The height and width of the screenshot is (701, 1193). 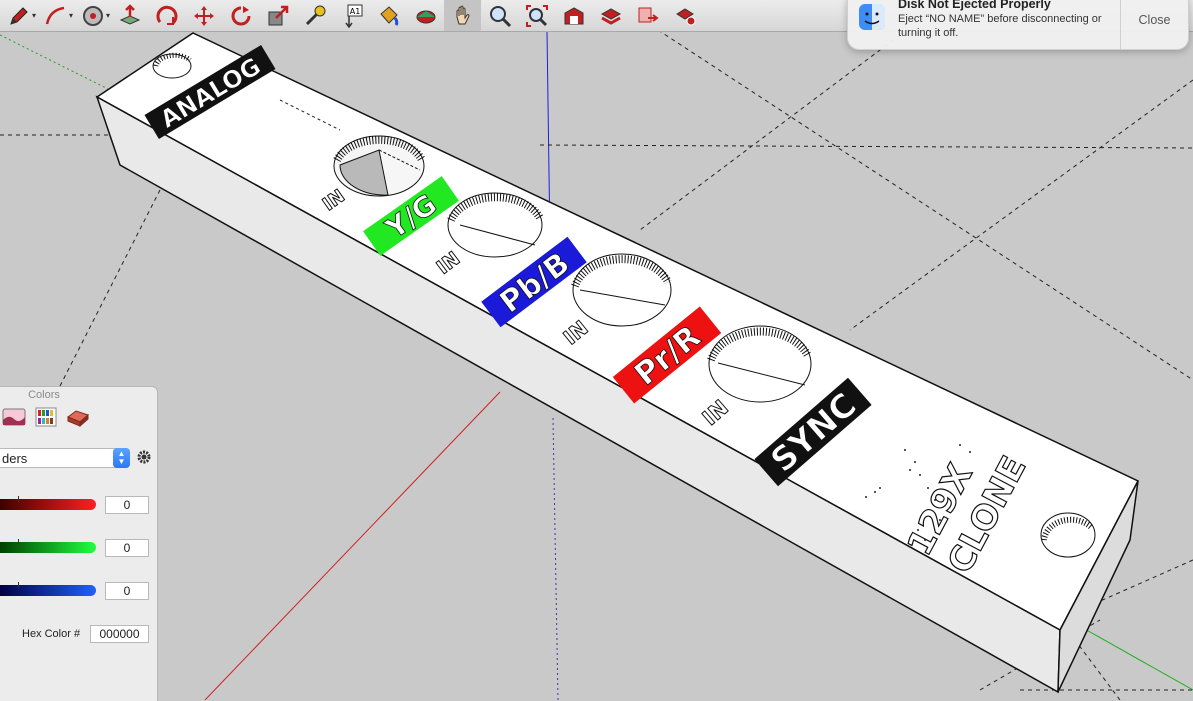 I want to click on follow-me-tool, so click(x=240, y=15).